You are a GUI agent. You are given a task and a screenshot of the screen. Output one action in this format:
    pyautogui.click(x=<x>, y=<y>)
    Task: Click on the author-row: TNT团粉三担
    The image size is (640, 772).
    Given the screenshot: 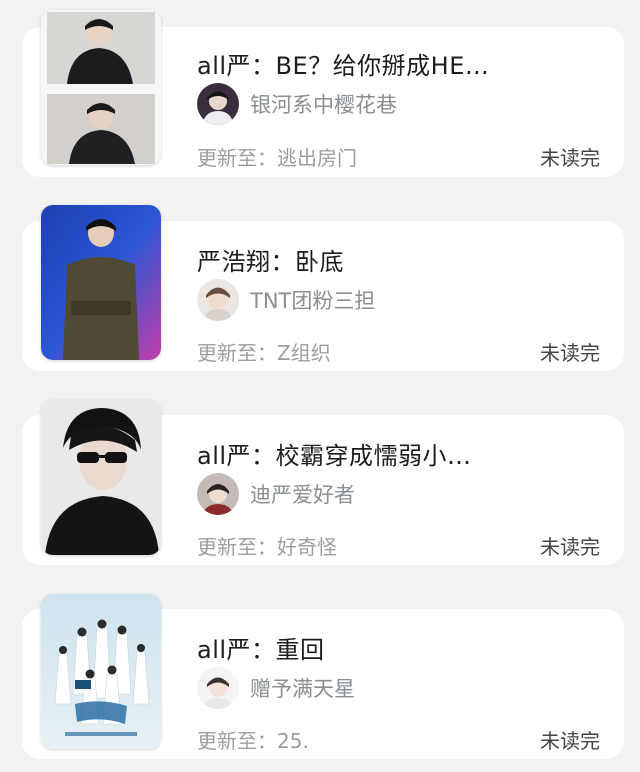 What is the action you would take?
    pyautogui.click(x=286, y=300)
    